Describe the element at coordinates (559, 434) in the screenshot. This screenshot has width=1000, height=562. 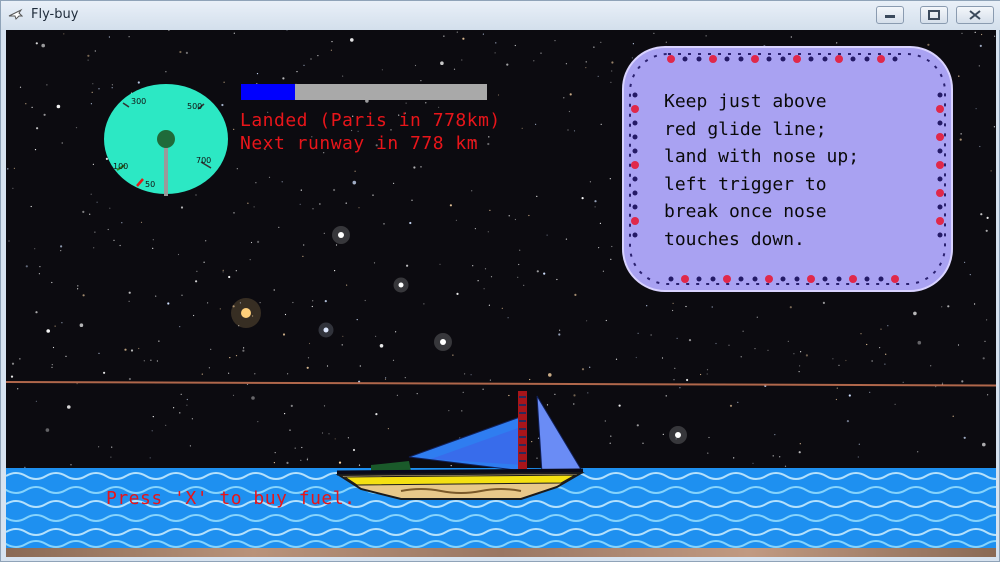
I see `boat-main-sail` at that location.